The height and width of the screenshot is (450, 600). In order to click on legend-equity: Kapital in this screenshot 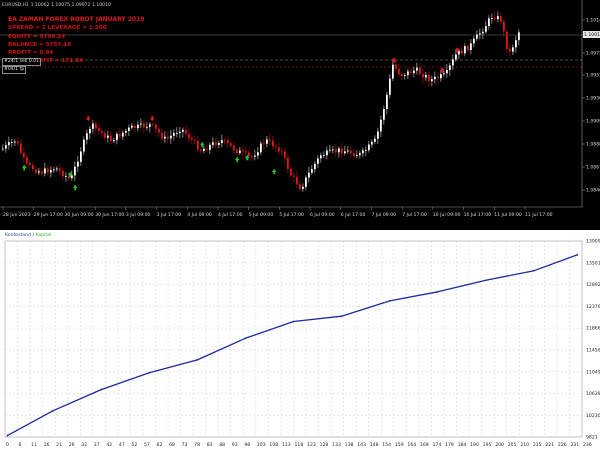, I will do `click(43, 235)`.